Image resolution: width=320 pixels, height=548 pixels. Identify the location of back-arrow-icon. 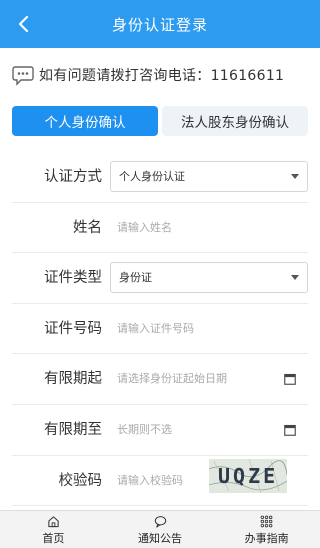
(24, 24).